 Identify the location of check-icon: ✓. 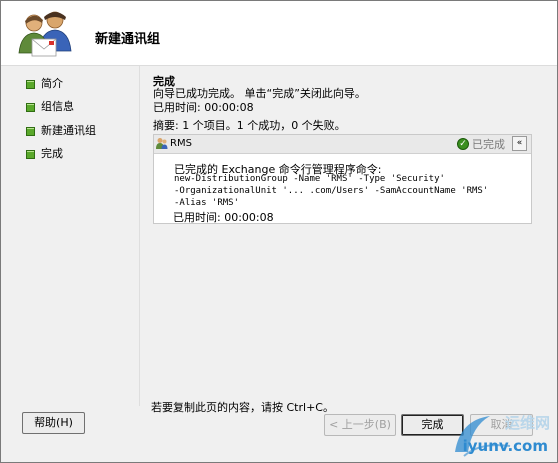
(463, 144).